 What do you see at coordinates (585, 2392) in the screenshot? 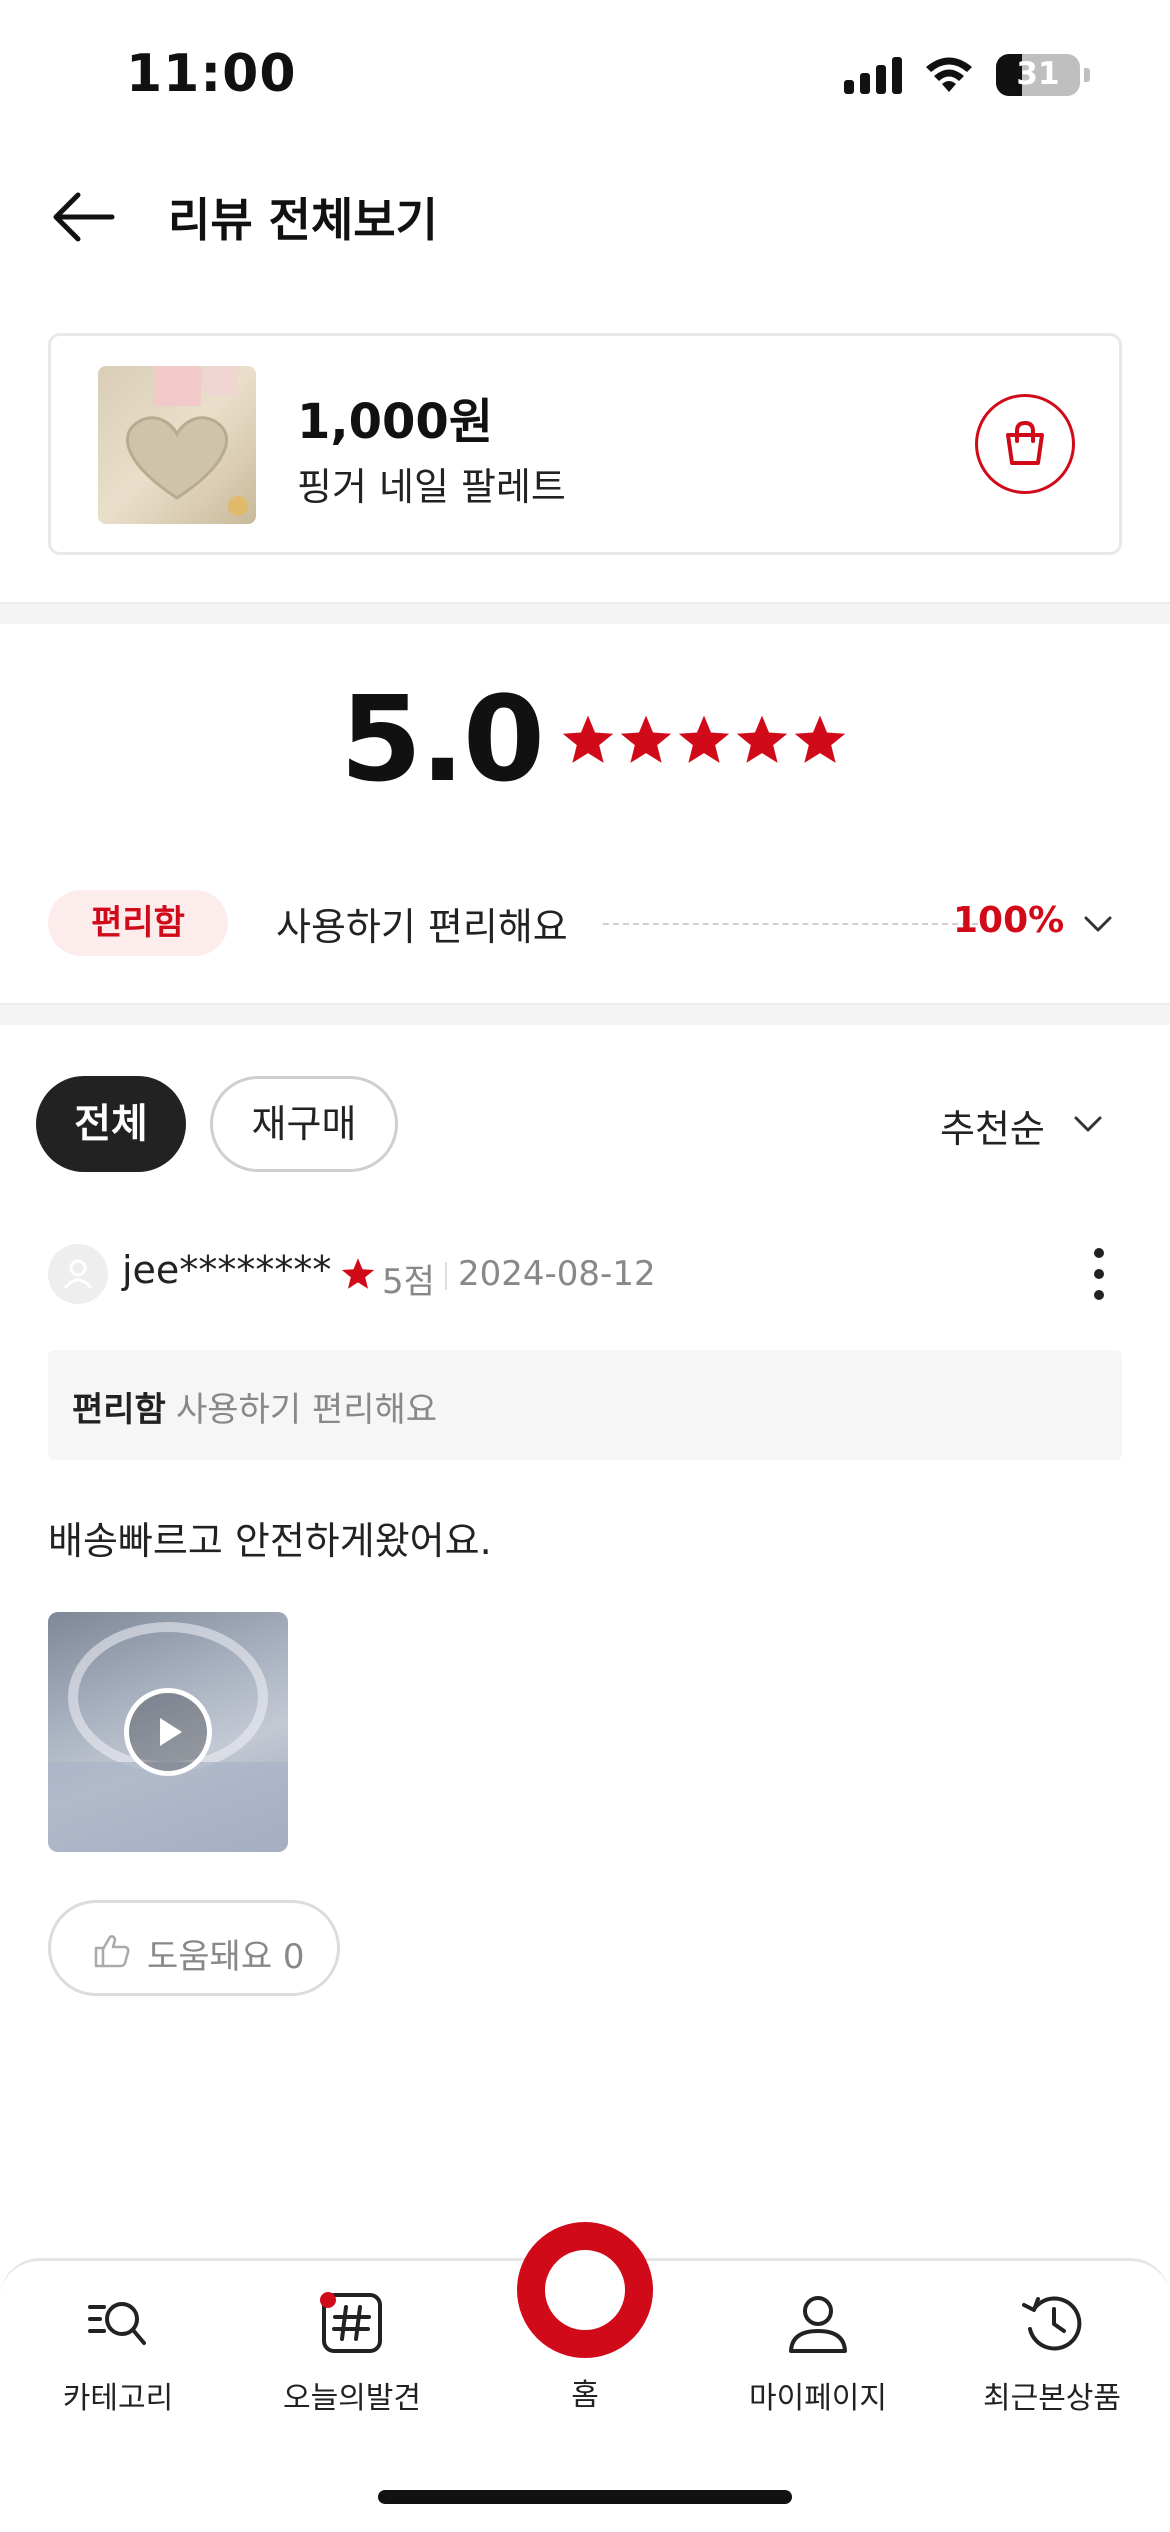
I see `nav-item-home-label: 홈` at bounding box center [585, 2392].